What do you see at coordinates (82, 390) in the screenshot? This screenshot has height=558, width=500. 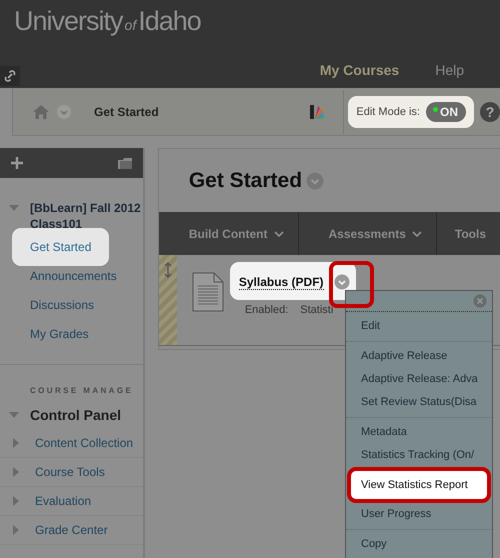 I see `section-heading: COURSE MANAGE` at bounding box center [82, 390].